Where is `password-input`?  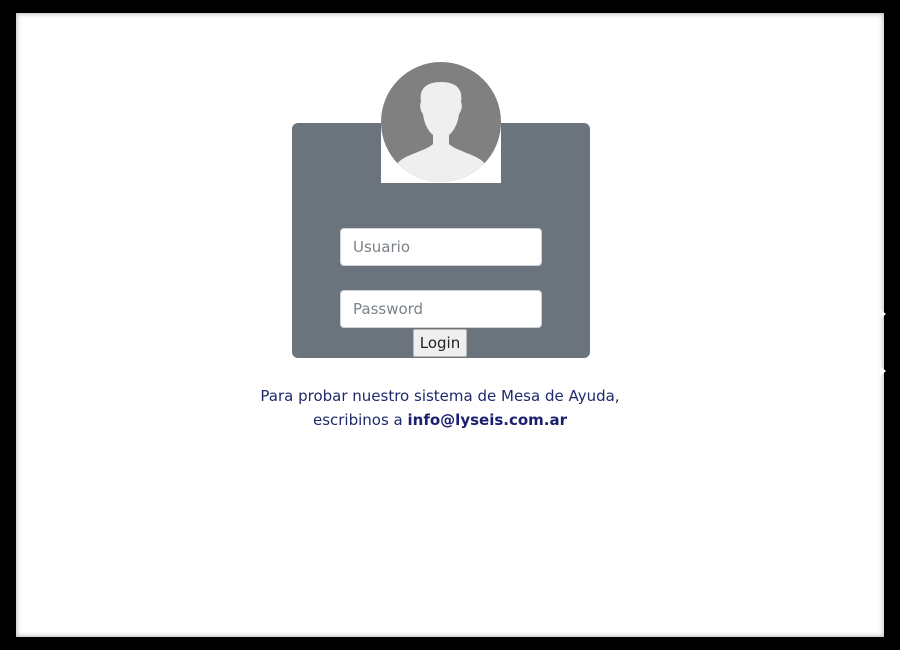 password-input is located at coordinates (441, 309).